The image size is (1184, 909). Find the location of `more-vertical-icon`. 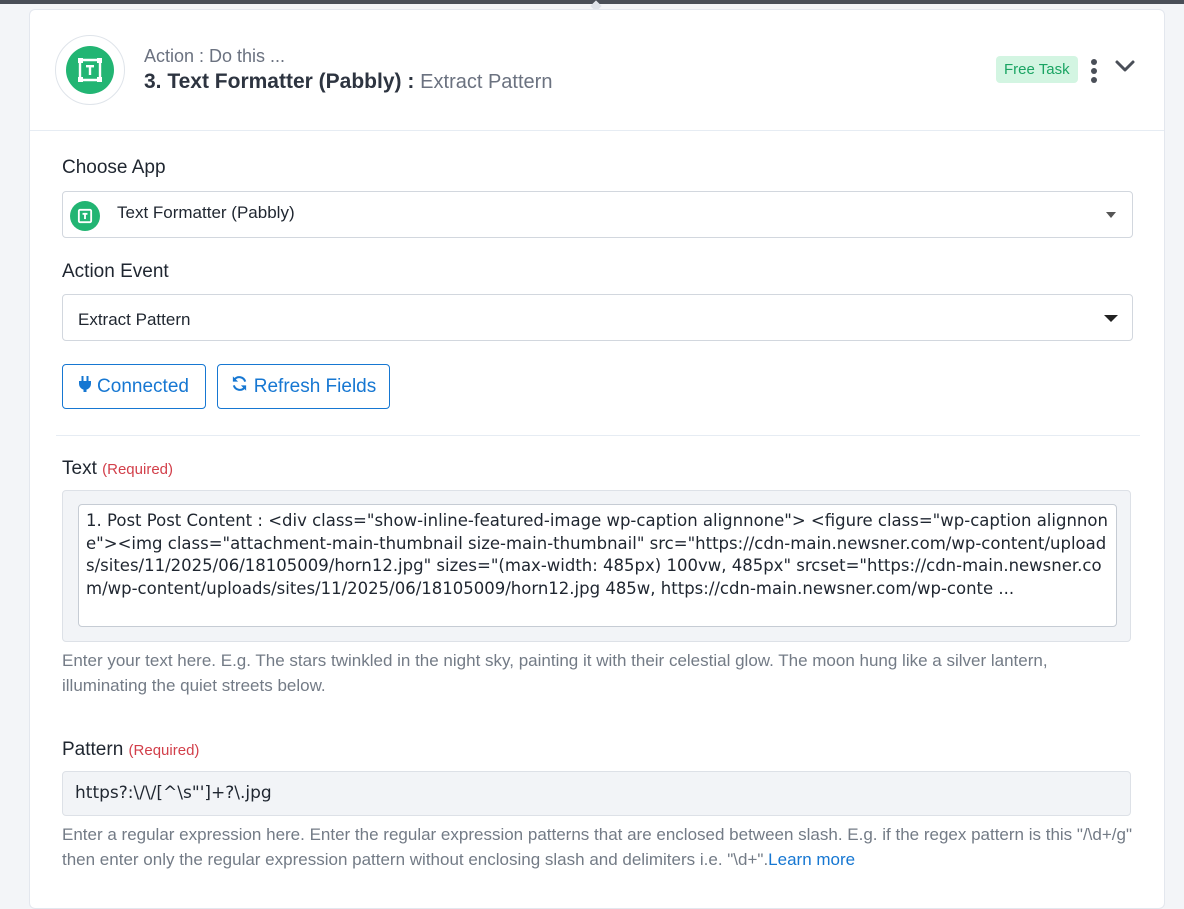

more-vertical-icon is located at coordinates (1094, 71).